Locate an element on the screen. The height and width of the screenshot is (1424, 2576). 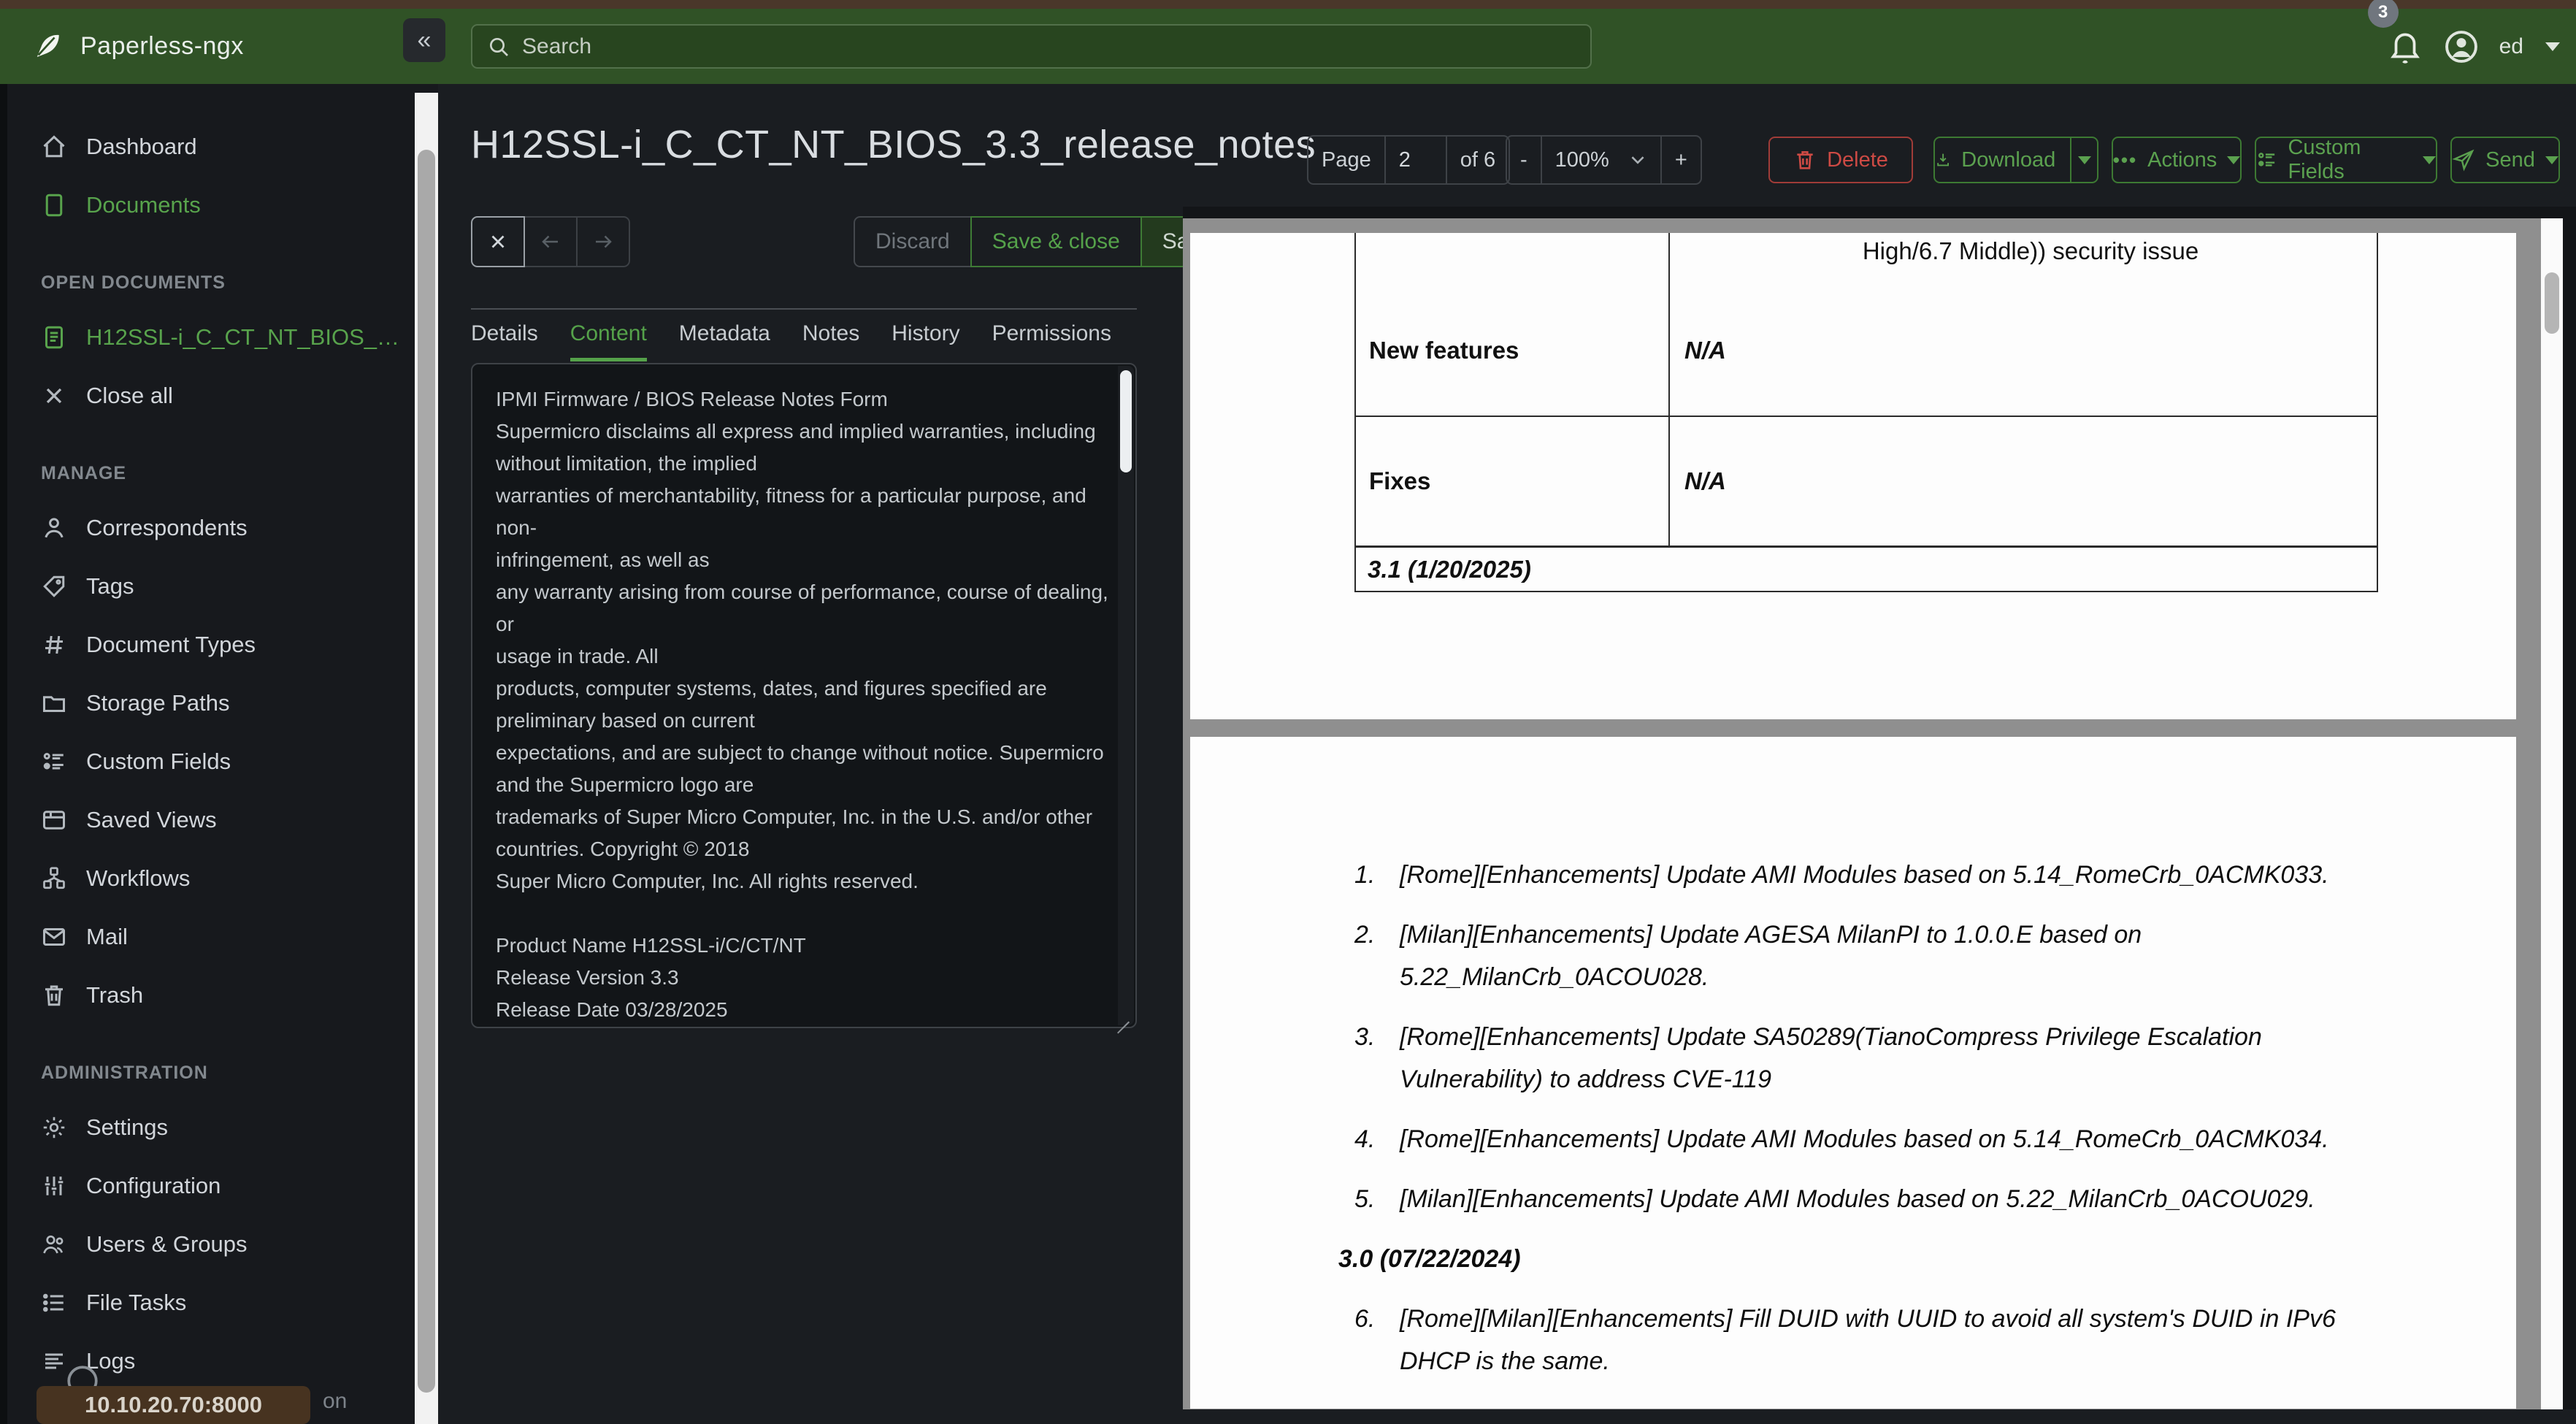
sidebar-section-header: MANAGE is located at coordinates (84, 473).